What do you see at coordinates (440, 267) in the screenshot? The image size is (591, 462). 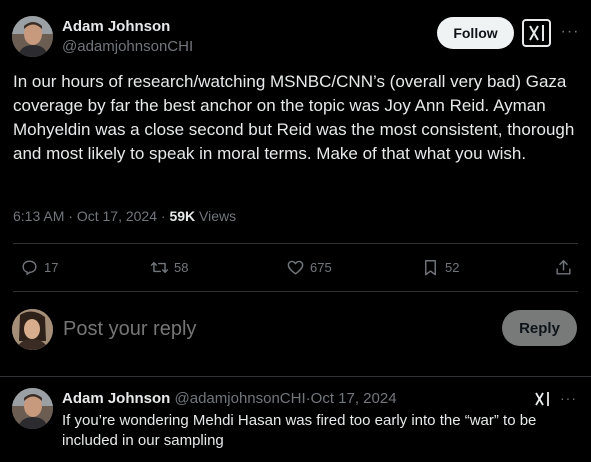 I see `bookmark-action-button: 52` at bounding box center [440, 267].